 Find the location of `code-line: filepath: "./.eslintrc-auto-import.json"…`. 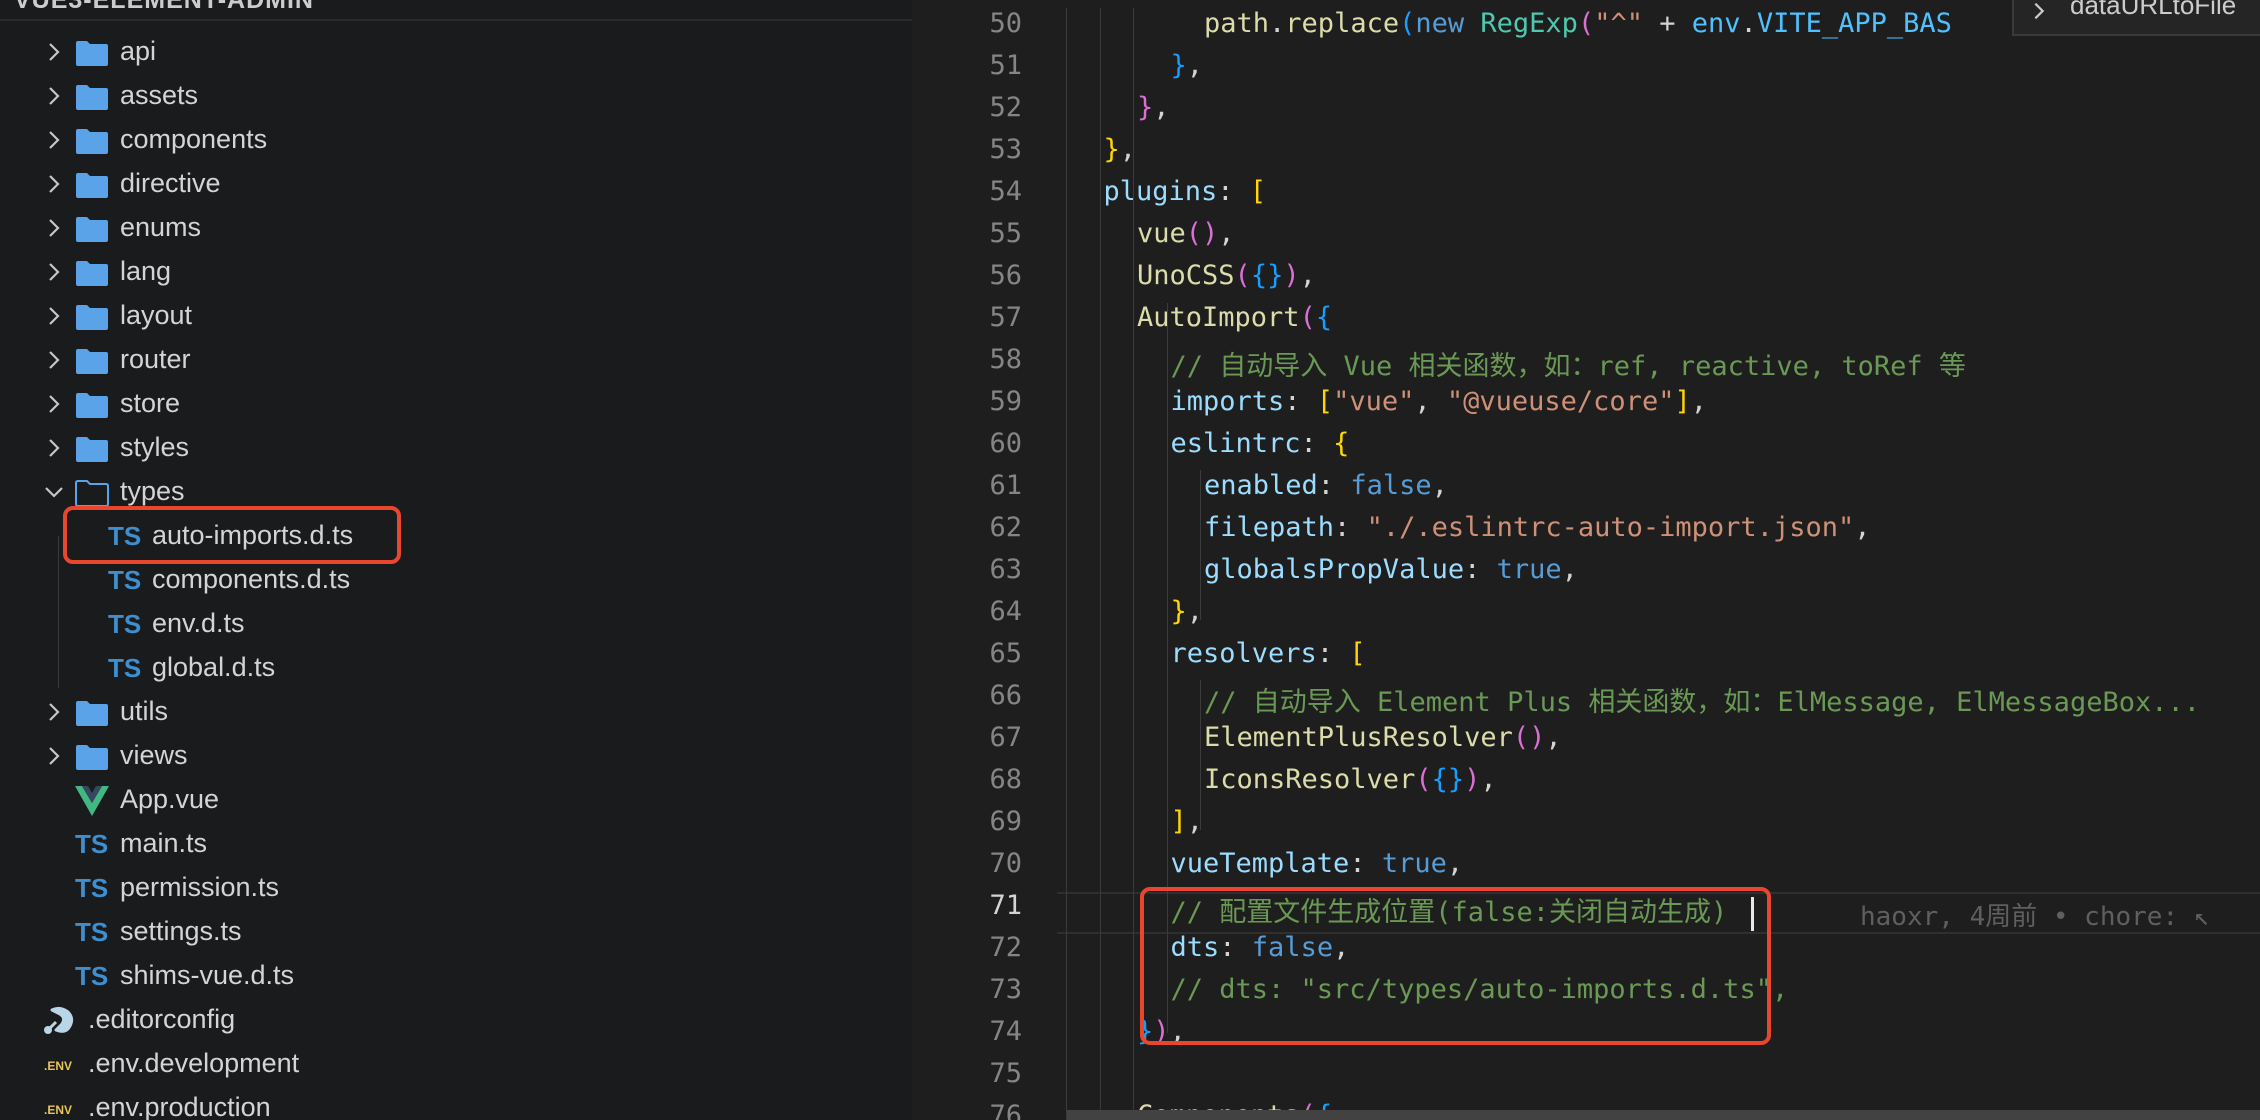

code-line: filepath: "./.eslintrc-auto-import.json"… is located at coordinates (1537, 533).